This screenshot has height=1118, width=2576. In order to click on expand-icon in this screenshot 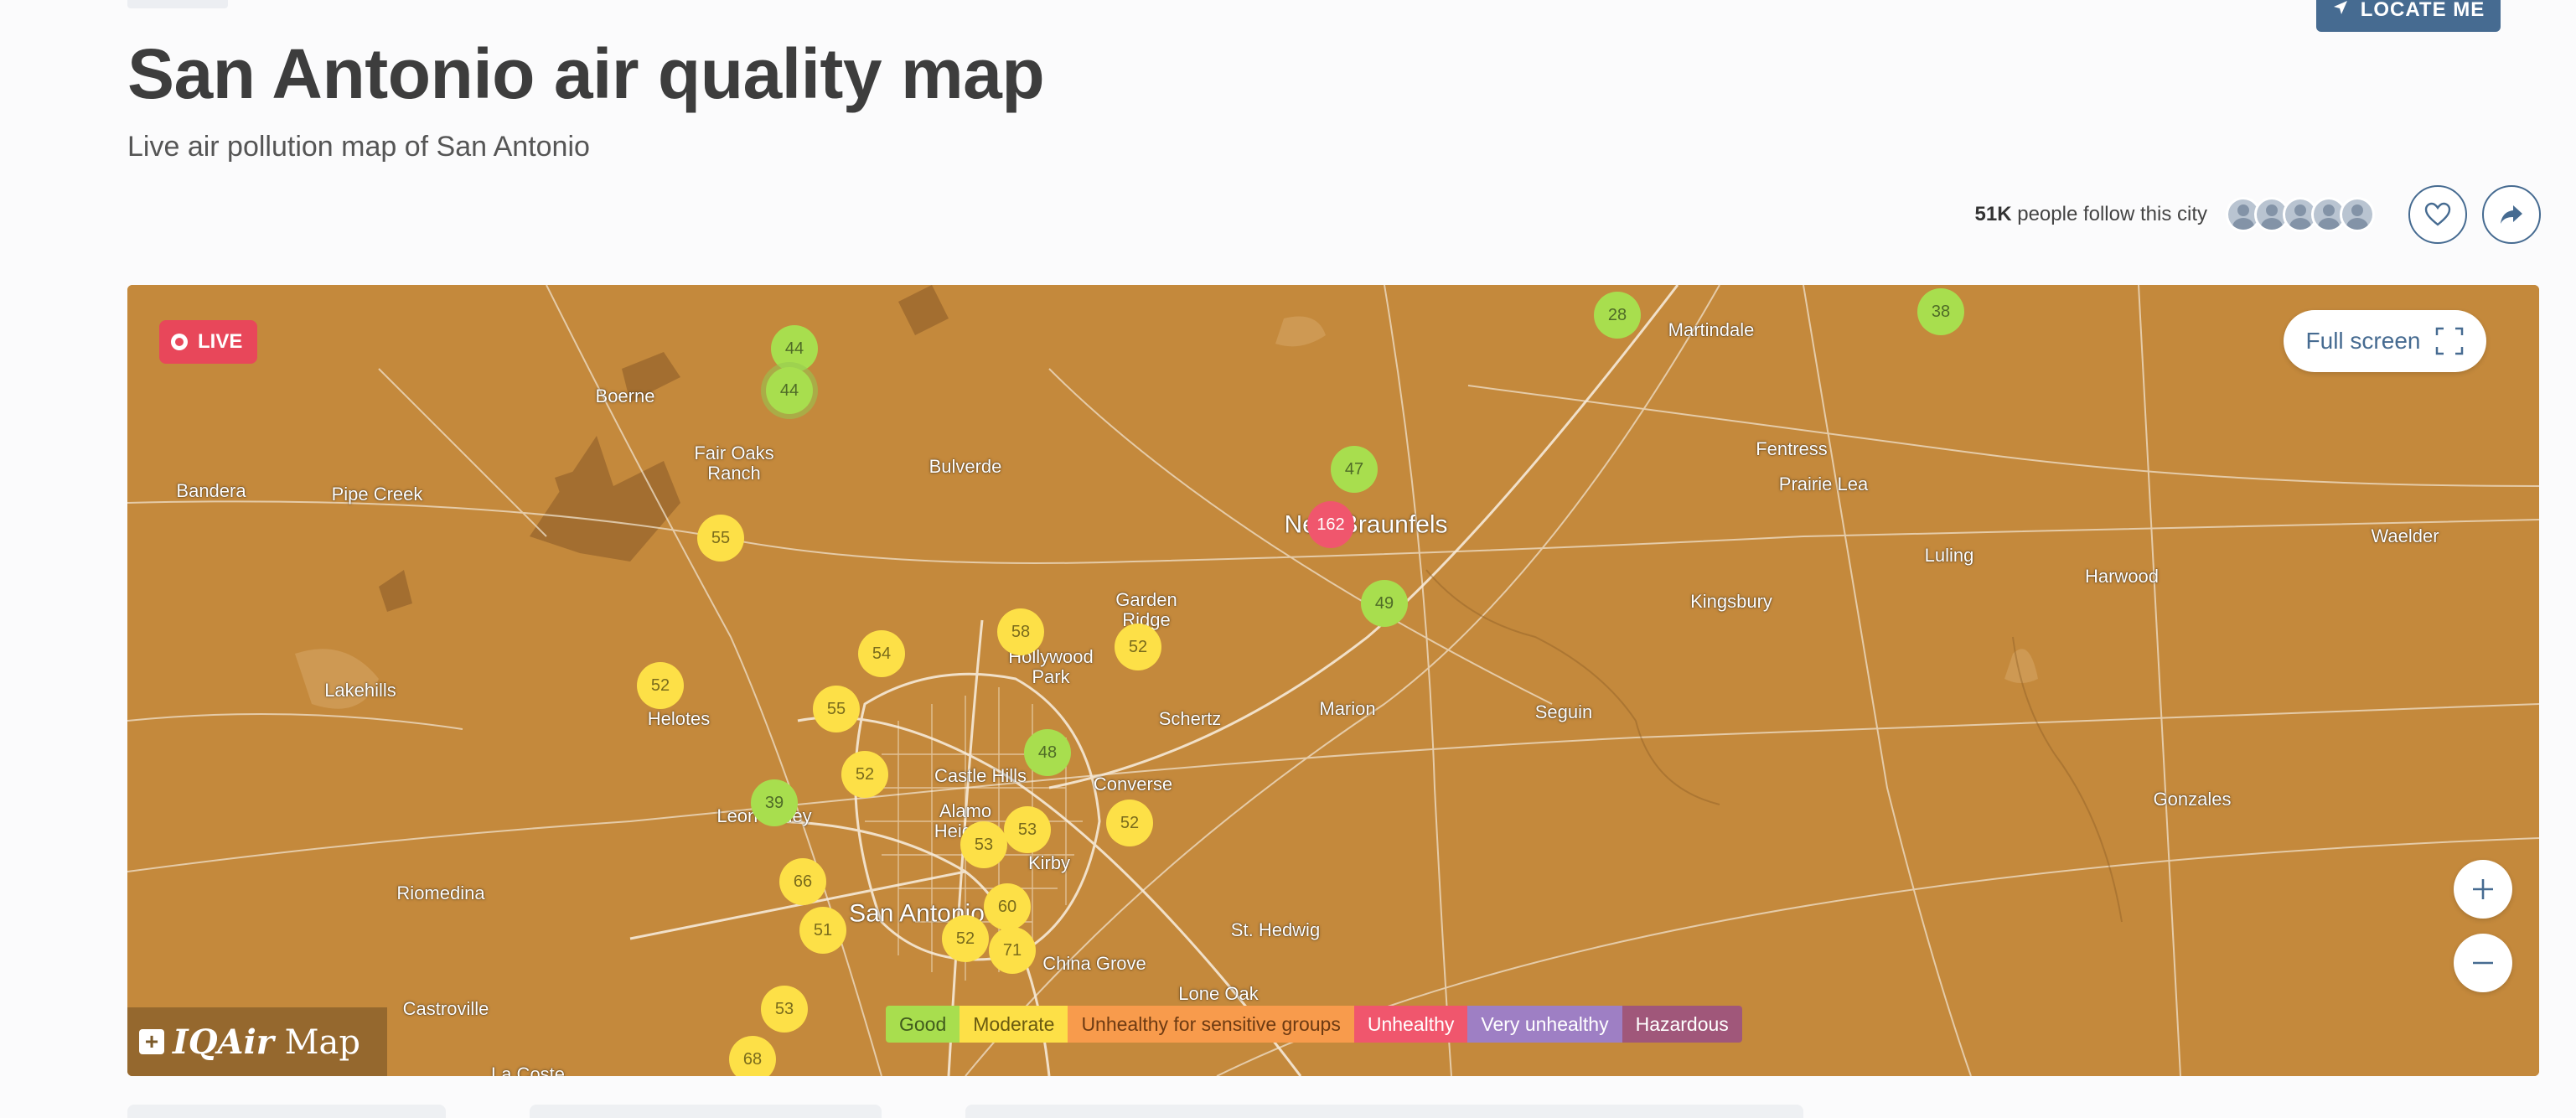, I will do `click(2450, 341)`.